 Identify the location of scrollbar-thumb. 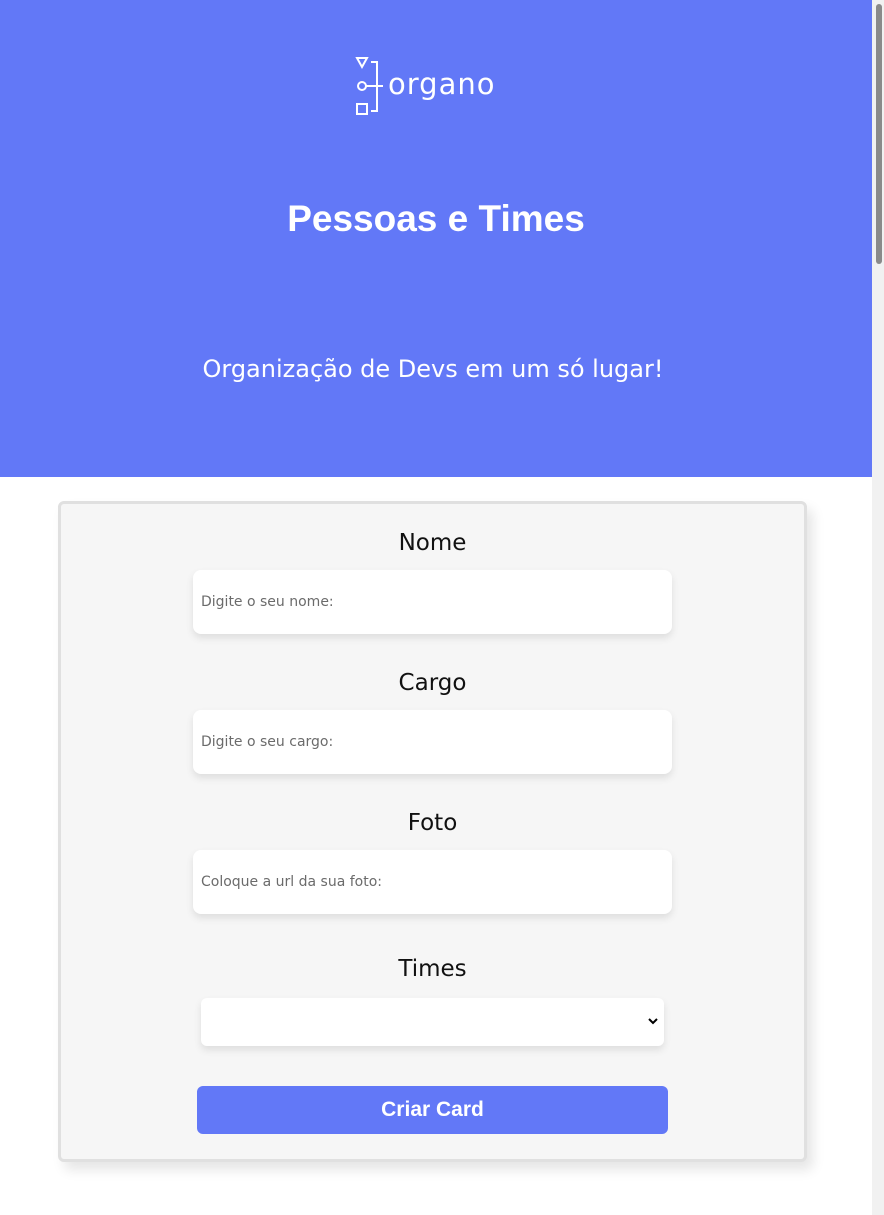
(879, 134).